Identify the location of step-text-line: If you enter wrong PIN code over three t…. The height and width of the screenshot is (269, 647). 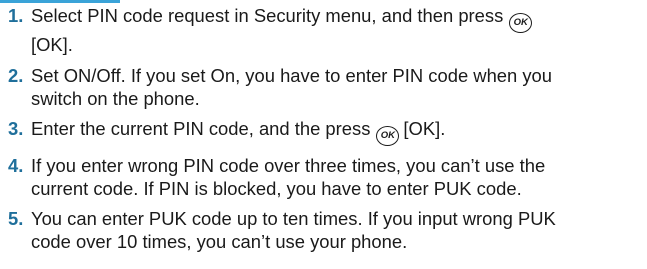
(288, 165).